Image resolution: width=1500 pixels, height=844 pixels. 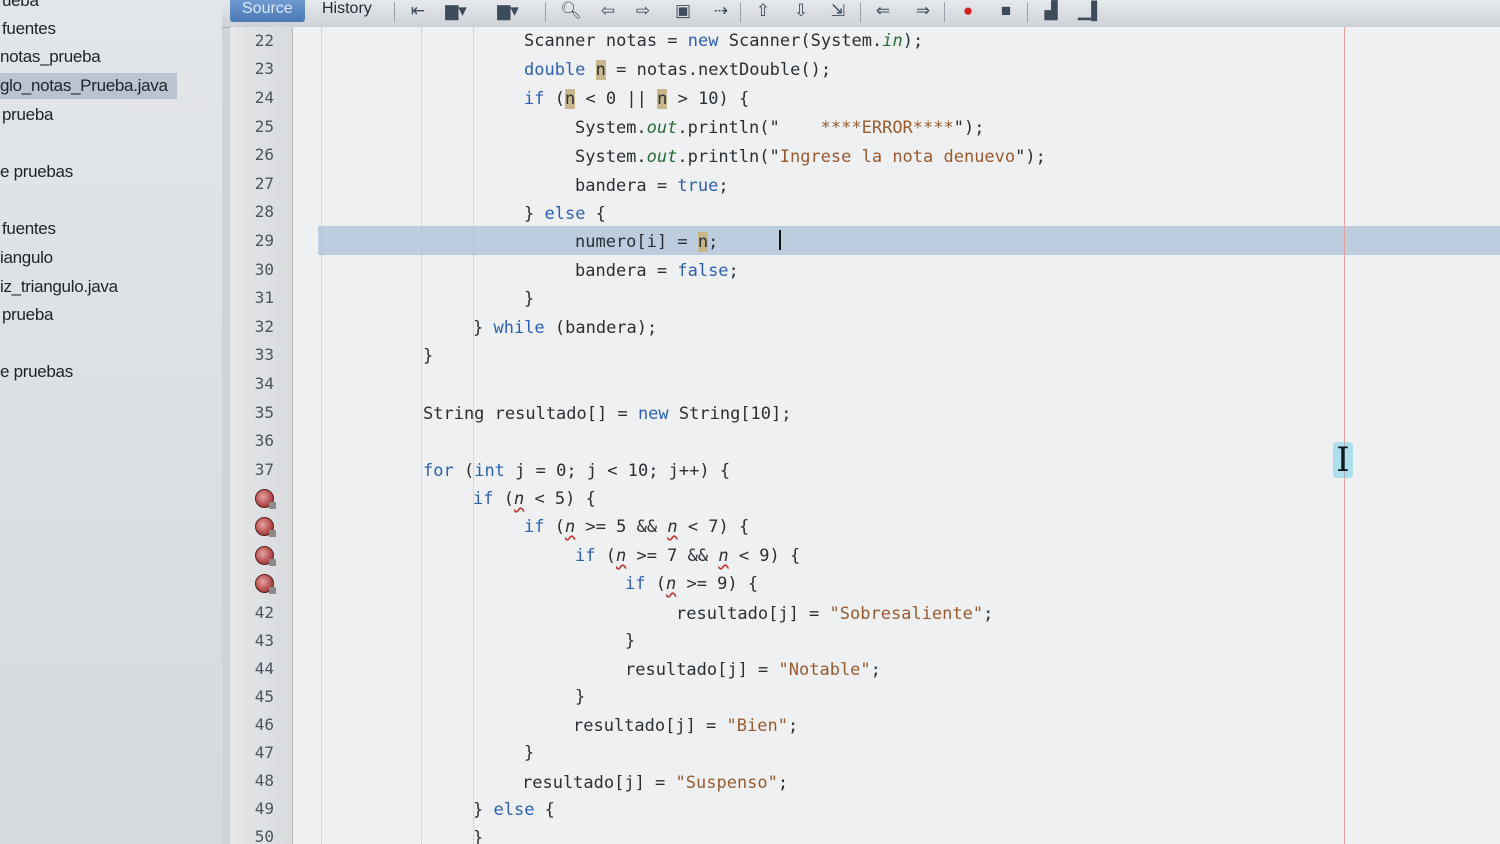 What do you see at coordinates (264, 269) in the screenshot?
I see `line-number: 30` at bounding box center [264, 269].